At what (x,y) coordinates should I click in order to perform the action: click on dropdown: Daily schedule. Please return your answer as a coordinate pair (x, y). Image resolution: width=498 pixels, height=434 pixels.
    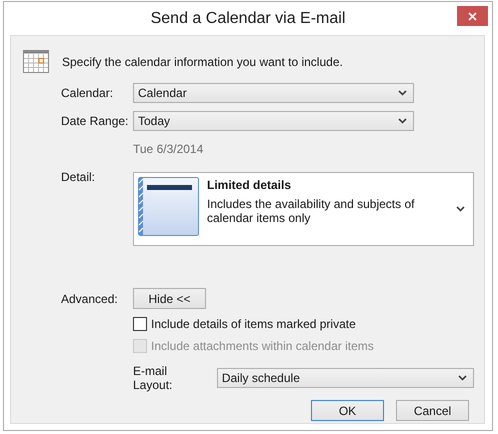
    Looking at the image, I should click on (345, 378).